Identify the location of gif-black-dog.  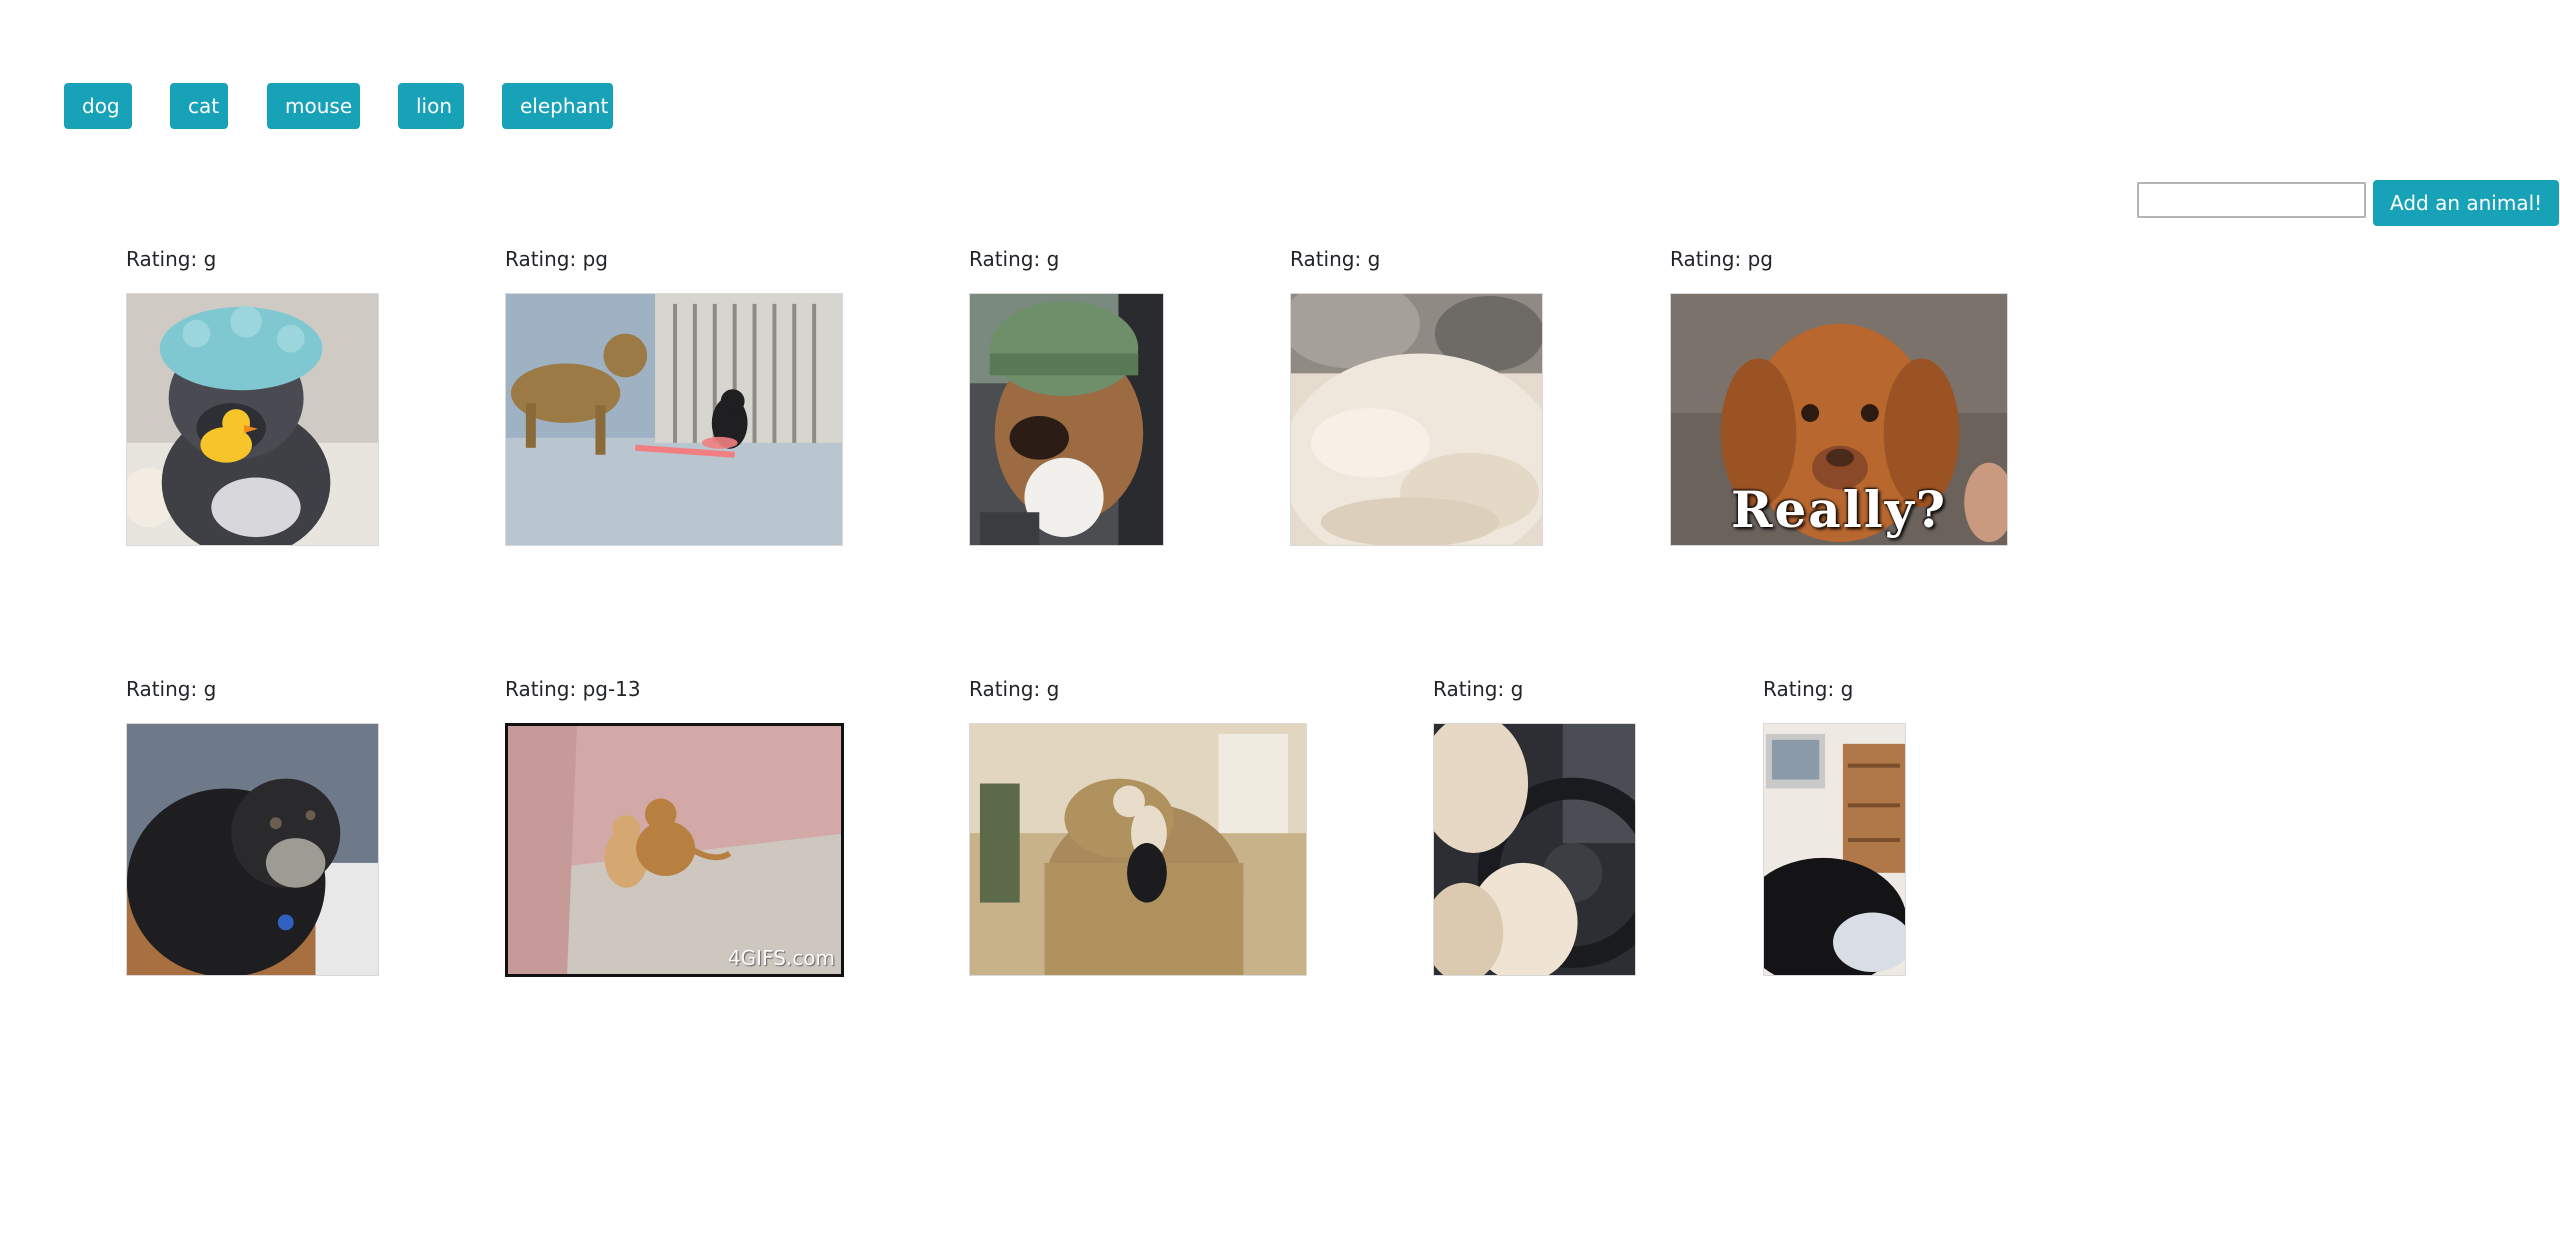
(252, 849).